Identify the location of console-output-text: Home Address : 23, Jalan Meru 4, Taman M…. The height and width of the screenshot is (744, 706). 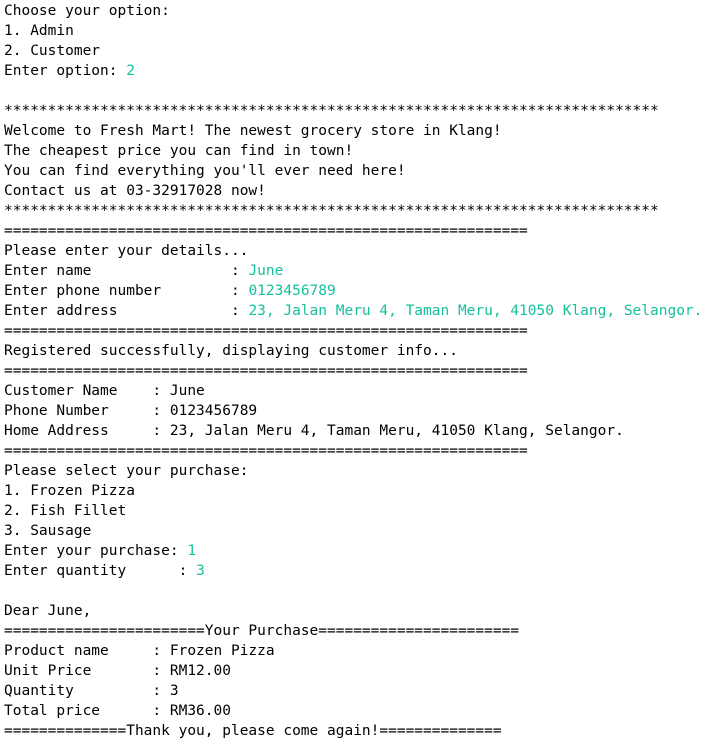
(314, 431).